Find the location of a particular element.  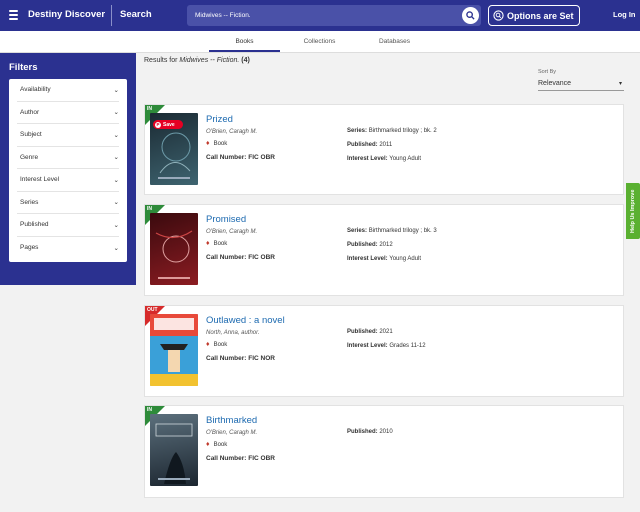

filter-label: Pages is located at coordinates (29, 248).